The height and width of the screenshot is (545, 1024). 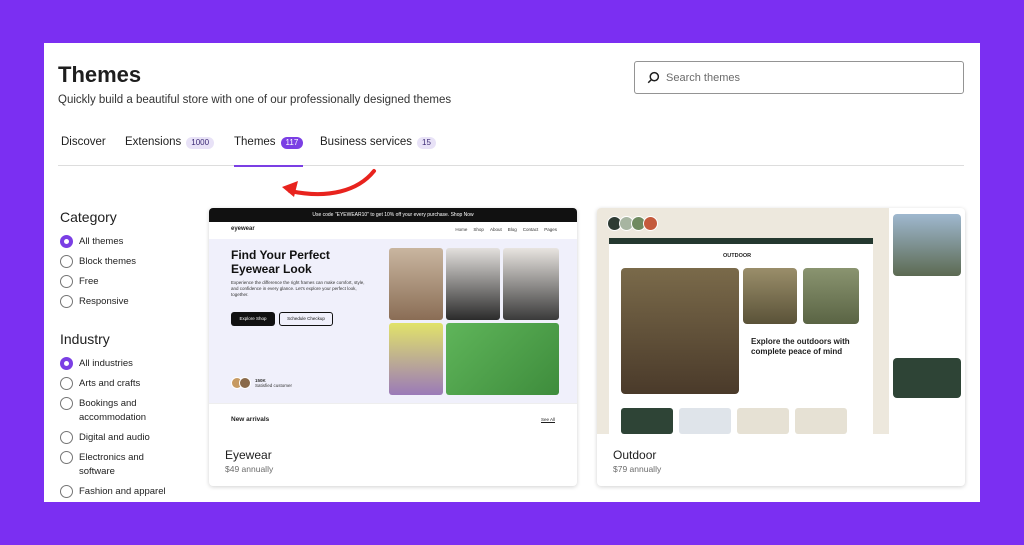 What do you see at coordinates (637, 469) in the screenshot?
I see `theme-price: $79 annually` at bounding box center [637, 469].